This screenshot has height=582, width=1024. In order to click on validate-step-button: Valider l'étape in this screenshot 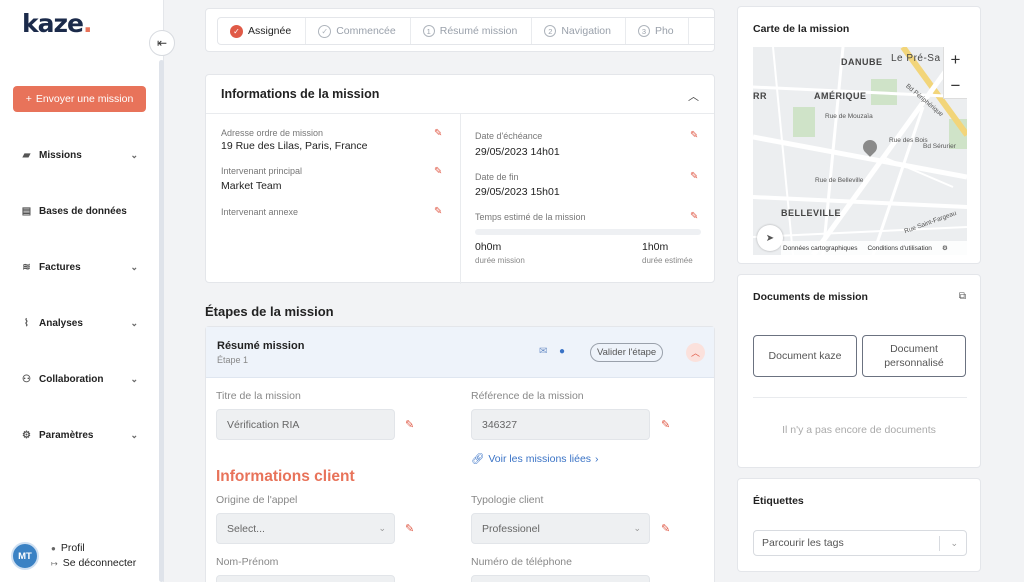, I will do `click(627, 352)`.